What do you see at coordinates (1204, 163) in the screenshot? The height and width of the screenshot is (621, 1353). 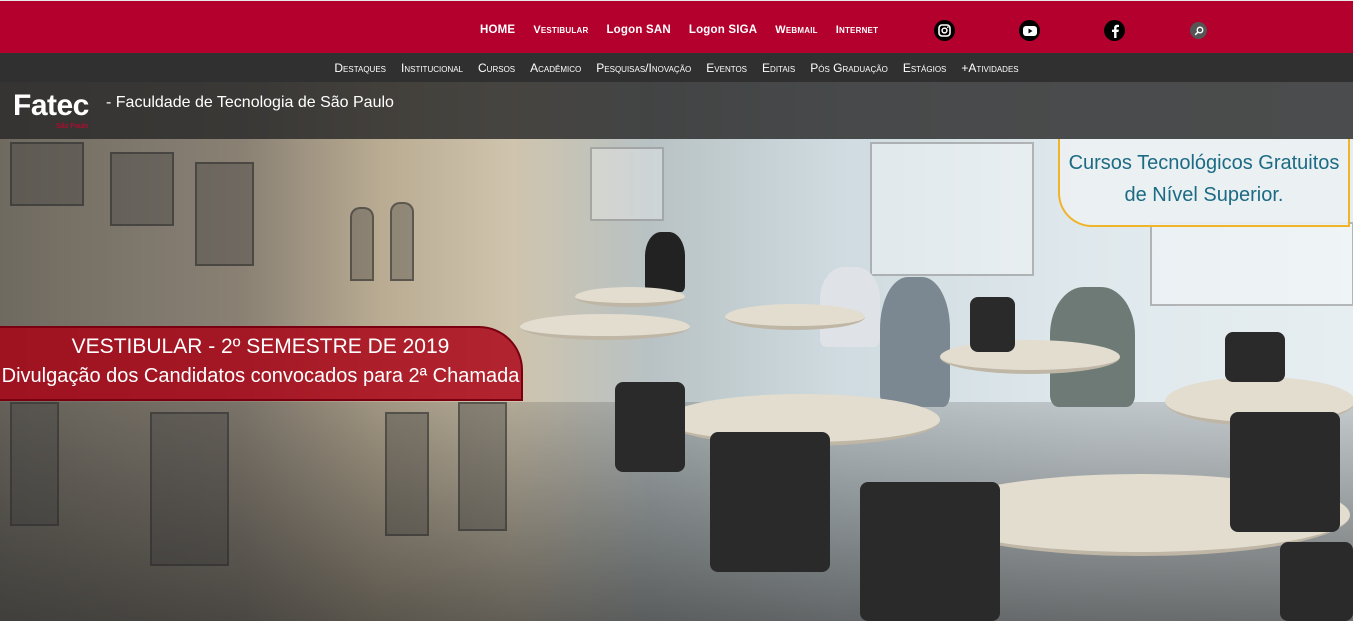 I see `tagline-line-1: Cursos Tecnológicos Gratuitos` at bounding box center [1204, 163].